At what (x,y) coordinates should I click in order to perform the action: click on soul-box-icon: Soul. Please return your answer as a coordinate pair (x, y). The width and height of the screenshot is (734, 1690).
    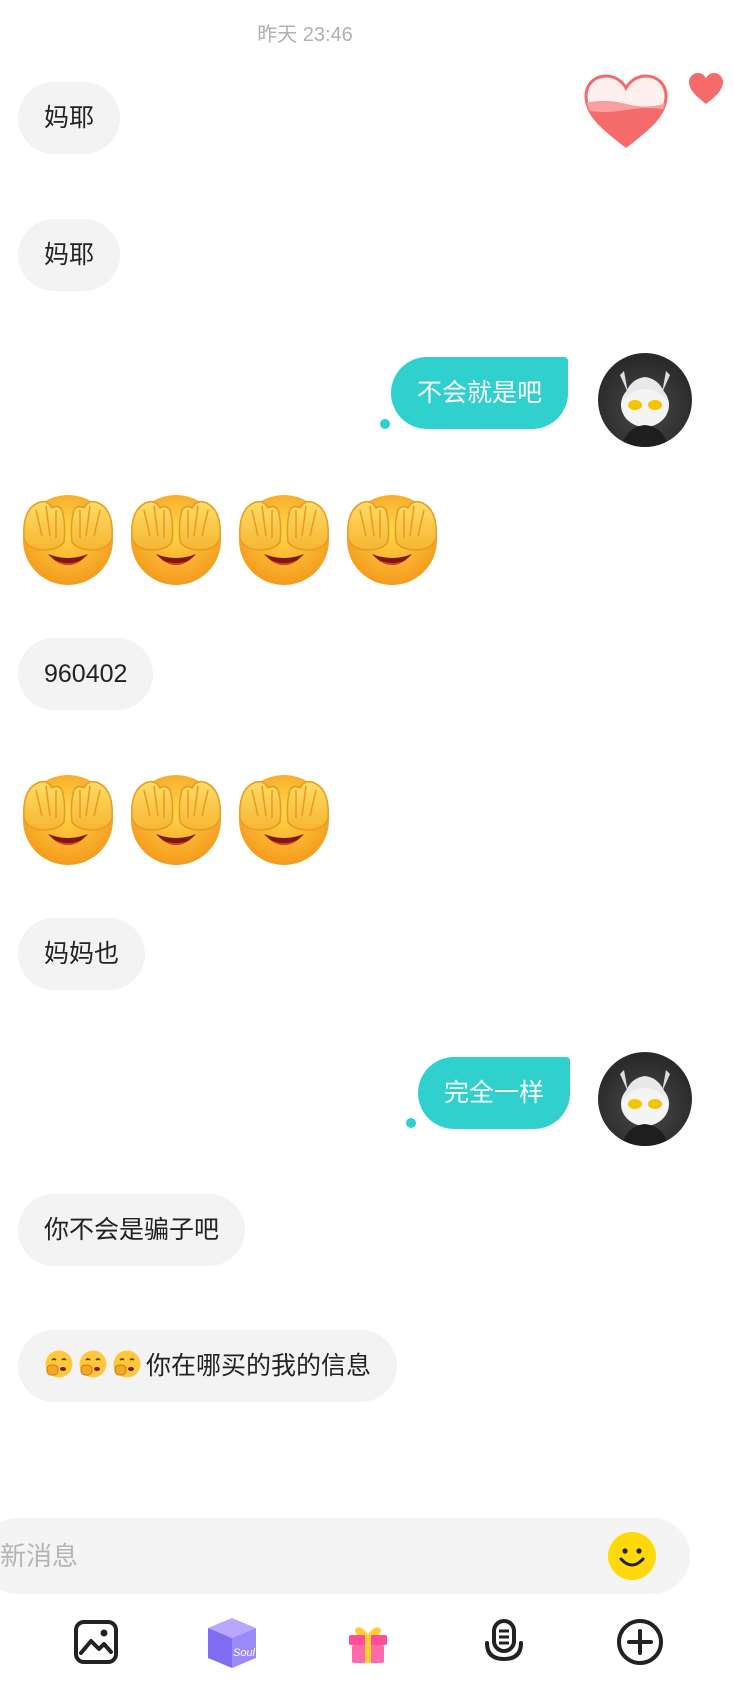
    Looking at the image, I should click on (232, 1643).